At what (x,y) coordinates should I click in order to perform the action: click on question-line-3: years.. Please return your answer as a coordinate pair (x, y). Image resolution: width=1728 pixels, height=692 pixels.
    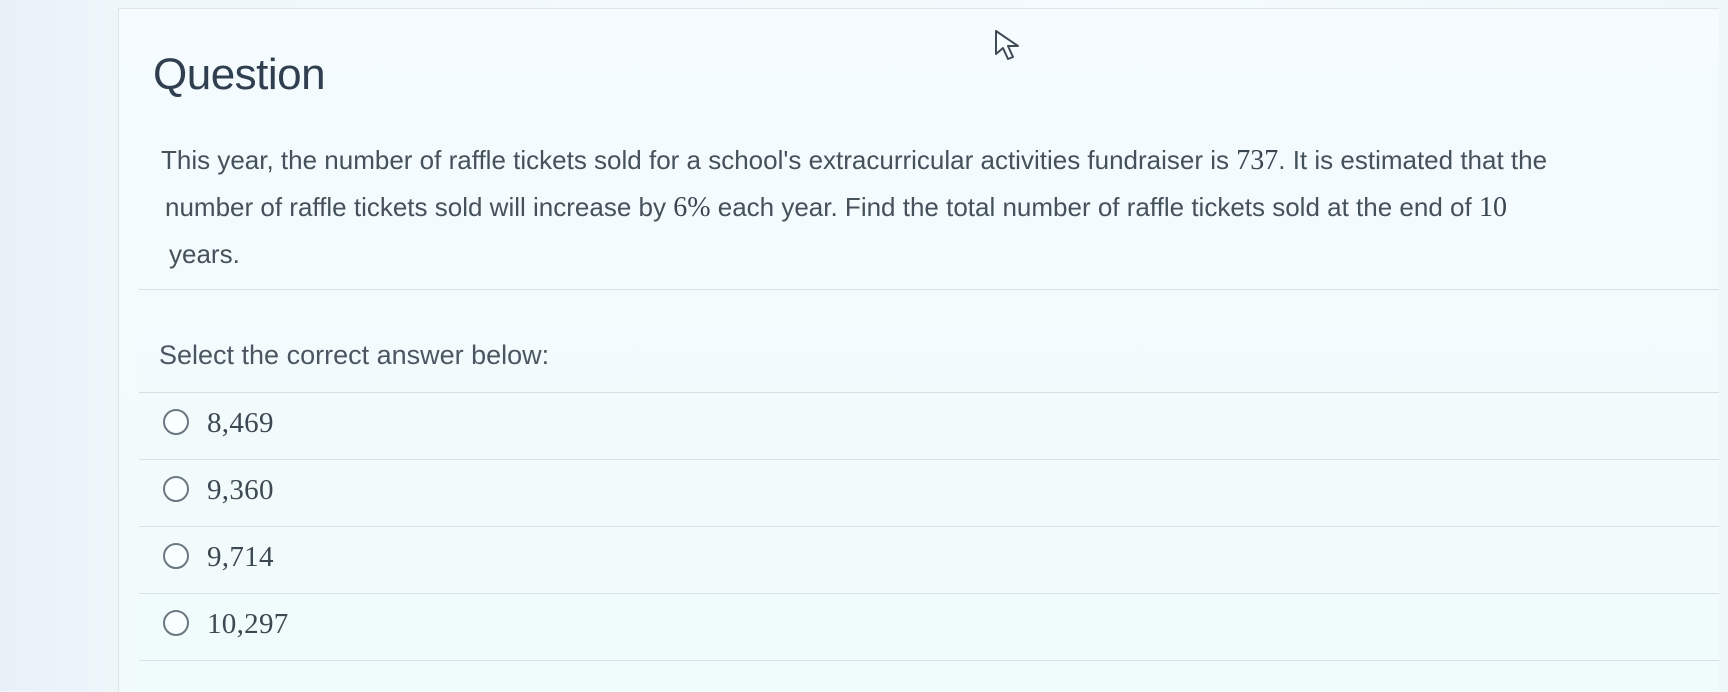
    Looking at the image, I should click on (204, 254).